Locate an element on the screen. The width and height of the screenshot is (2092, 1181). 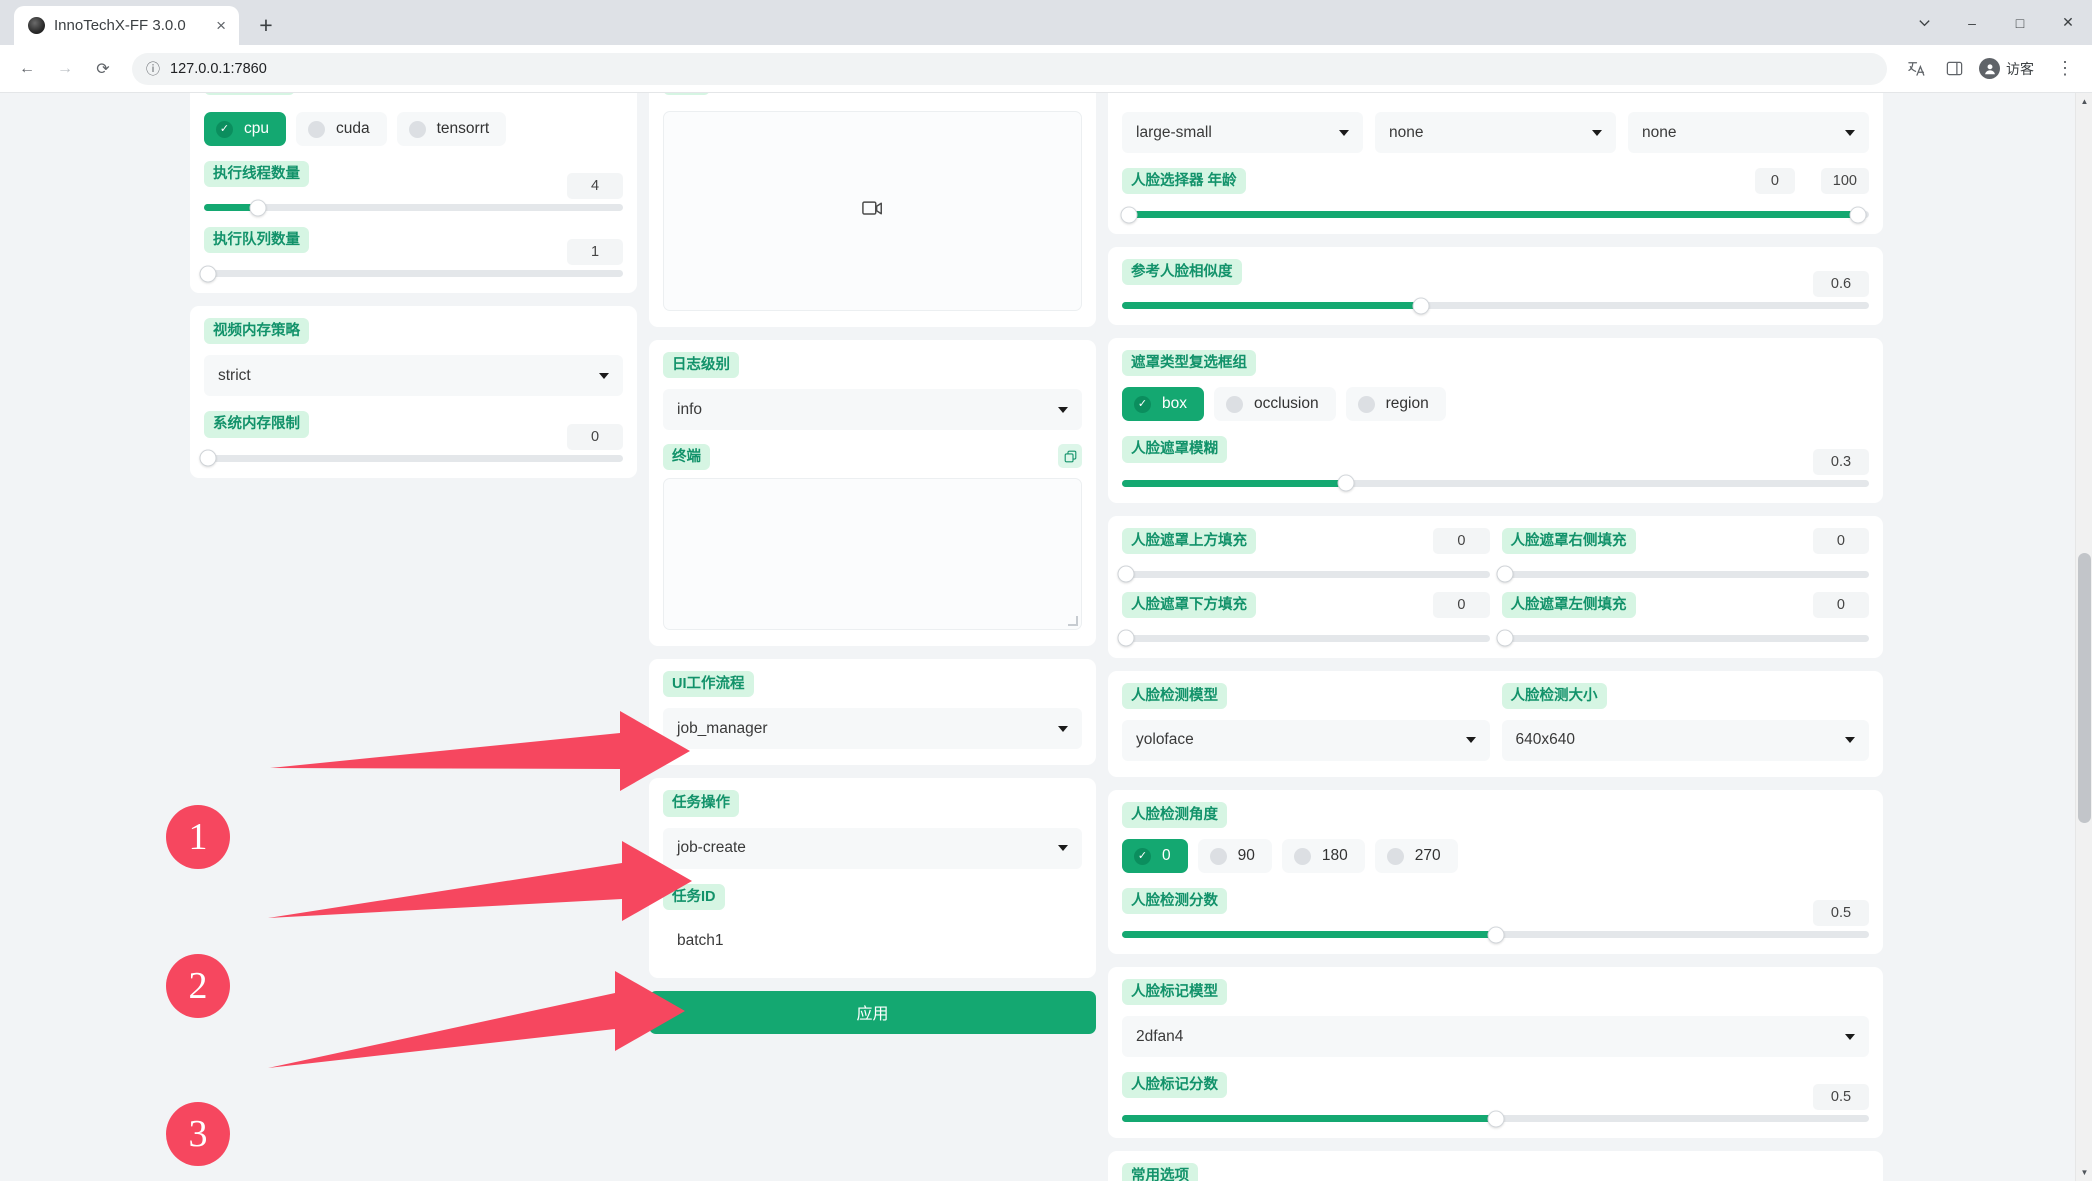
option-region: region is located at coordinates (1395, 404).